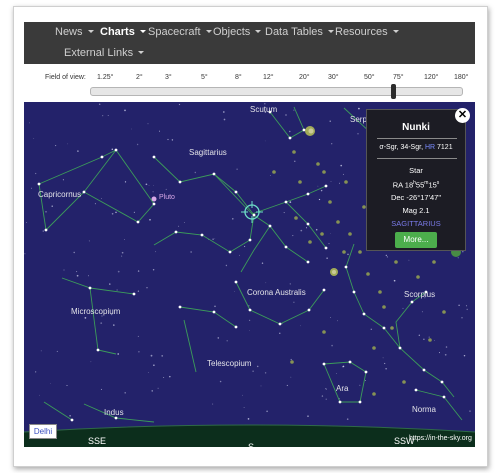 The width and height of the screenshot is (500, 473). I want to click on nav-item-objects: Objects, so click(237, 32).